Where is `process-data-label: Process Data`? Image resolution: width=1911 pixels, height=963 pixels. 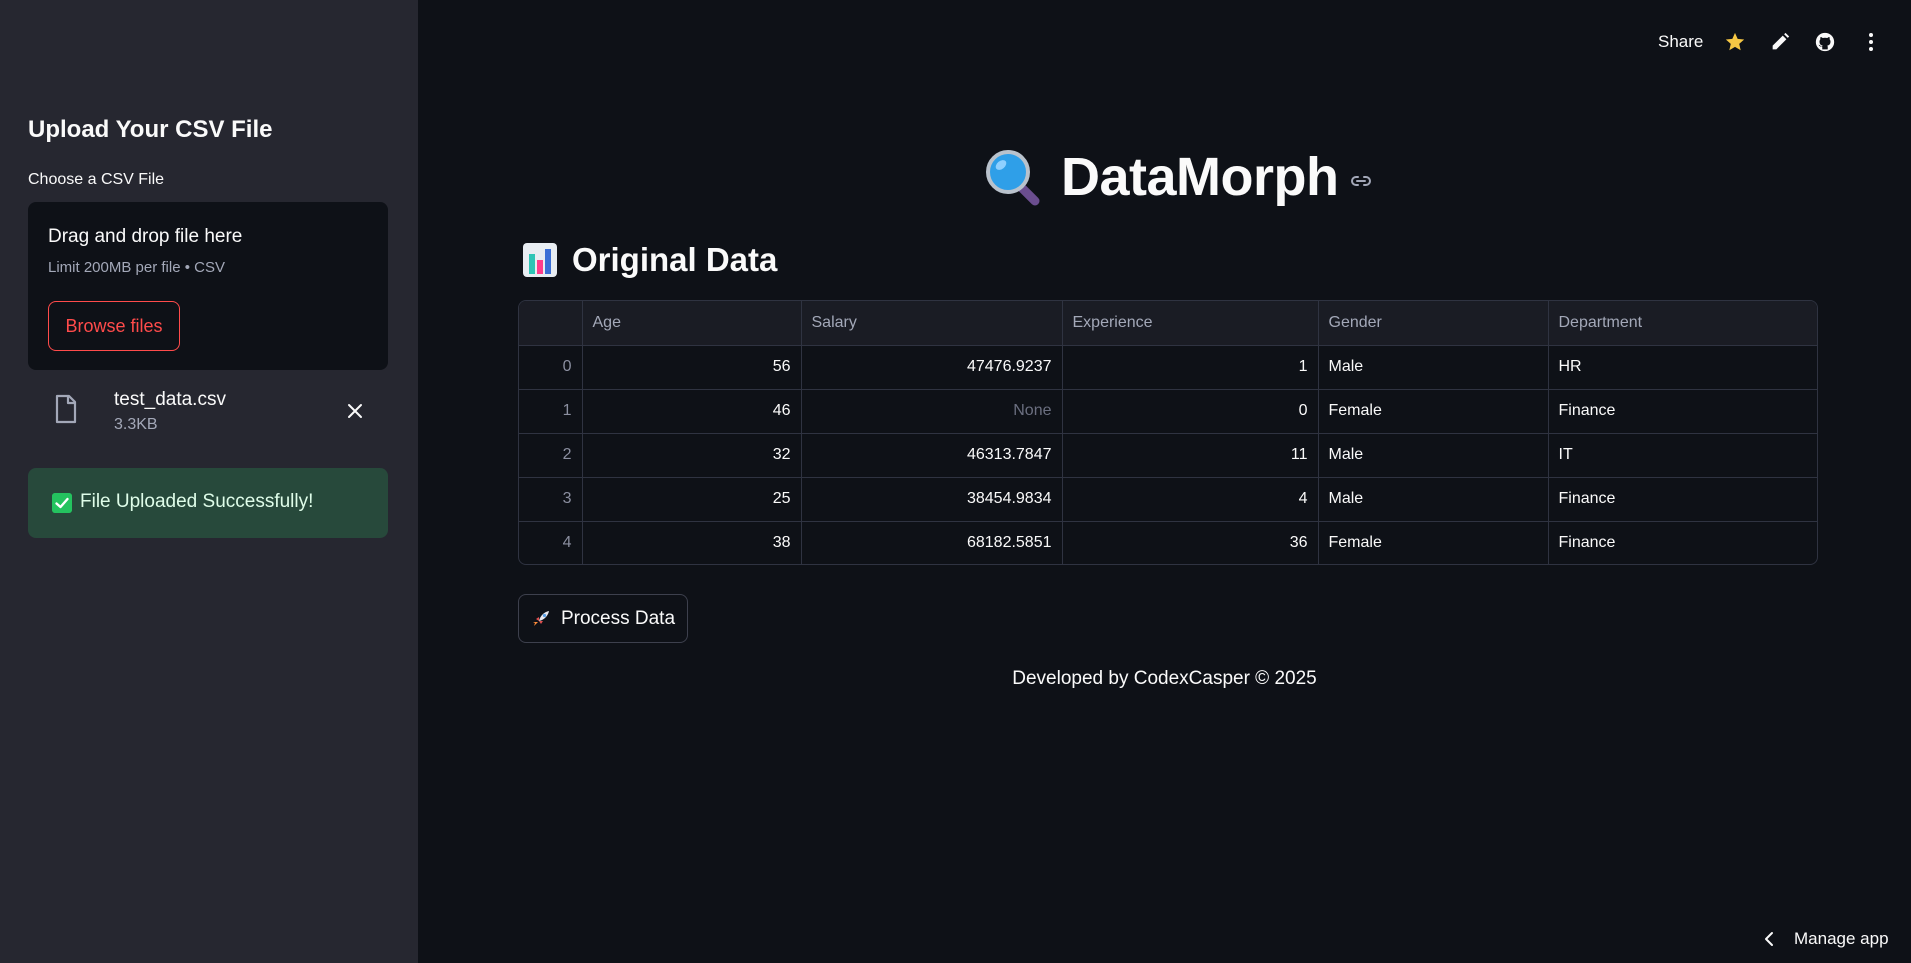 process-data-label: Process Data is located at coordinates (618, 618).